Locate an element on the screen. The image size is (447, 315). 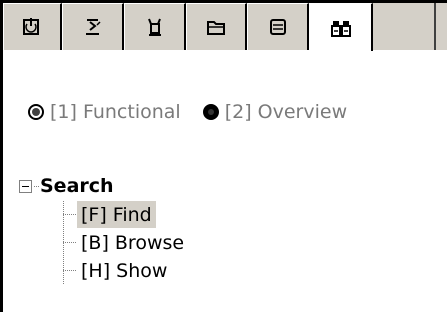
radio-checked-icon is located at coordinates (36, 112).